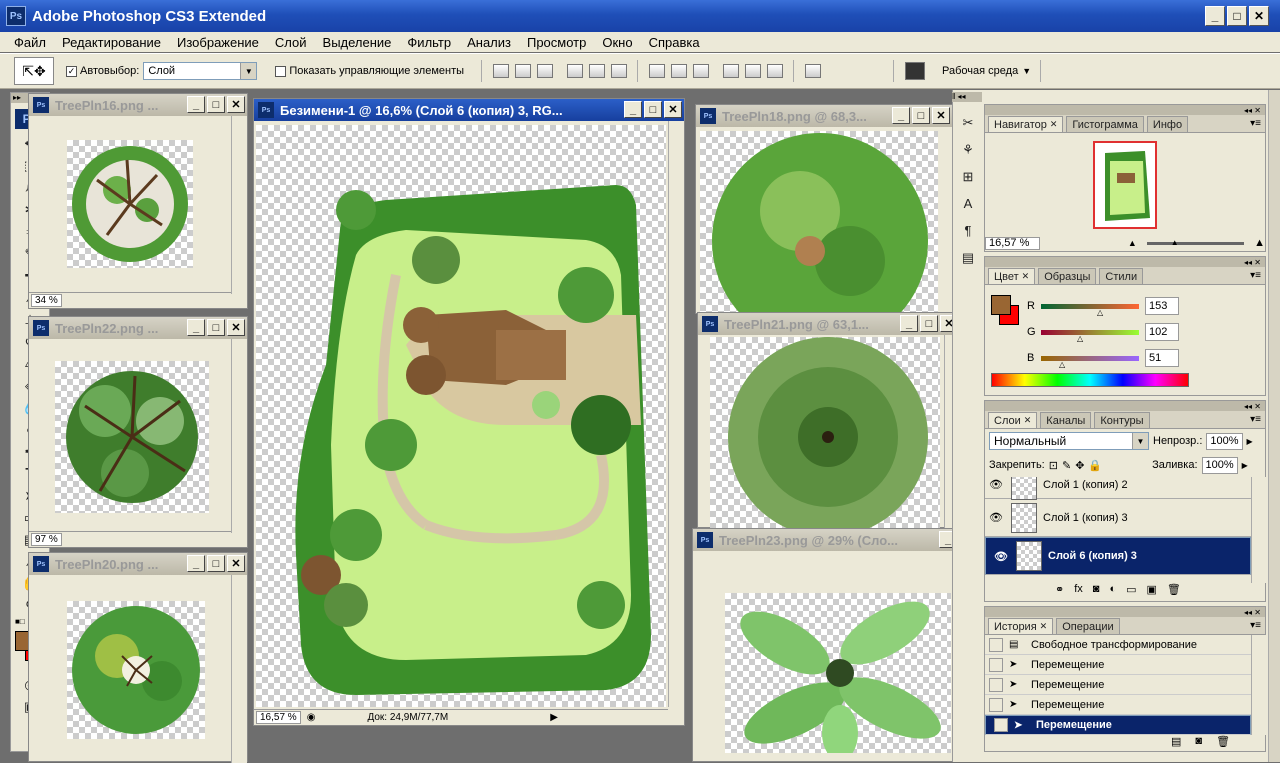 The width and height of the screenshot is (1280, 763). What do you see at coordinates (281, 71) in the screenshot?
I see `show-controls-checkbox` at bounding box center [281, 71].